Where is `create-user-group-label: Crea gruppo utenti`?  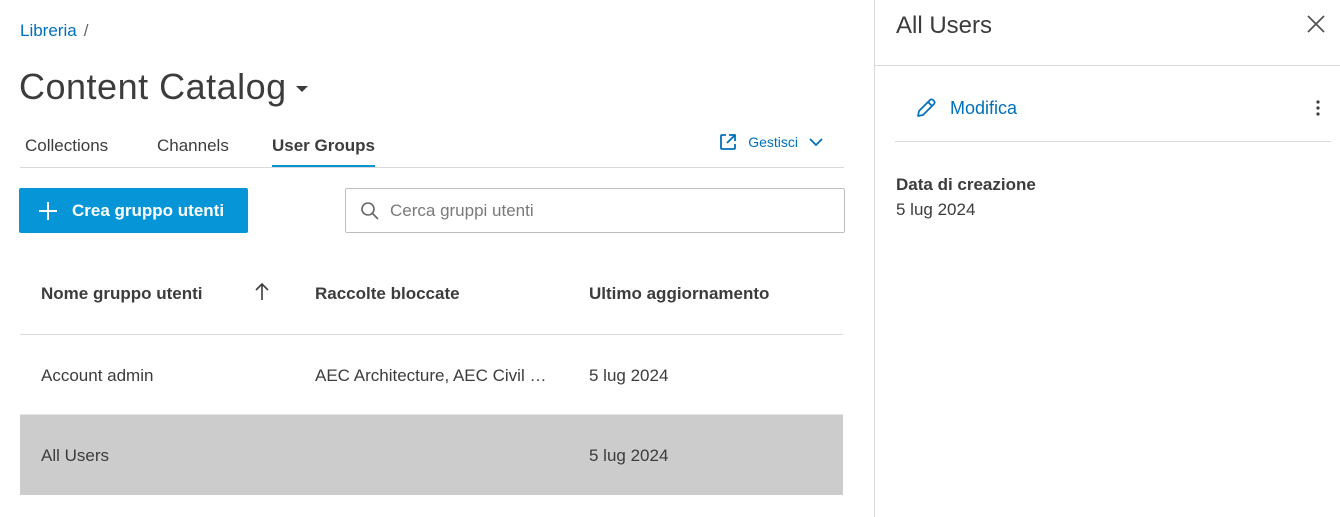 create-user-group-label: Crea gruppo utenti is located at coordinates (148, 210).